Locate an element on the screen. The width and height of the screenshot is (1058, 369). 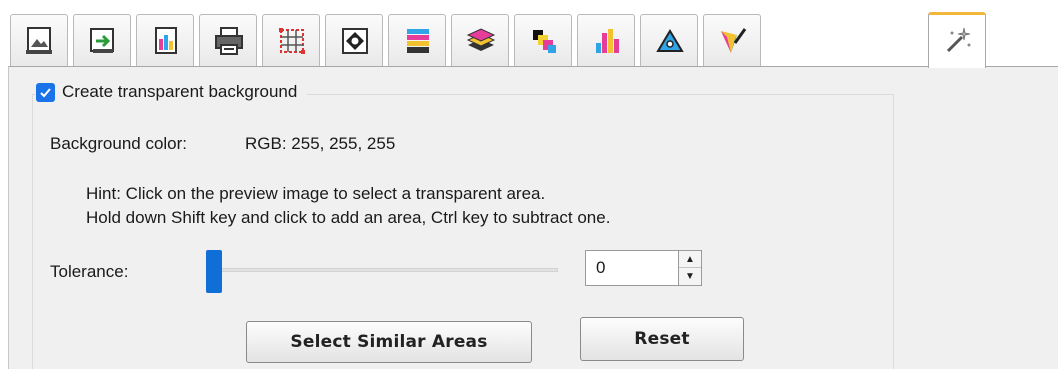
sharpen-icon is located at coordinates (355, 41).